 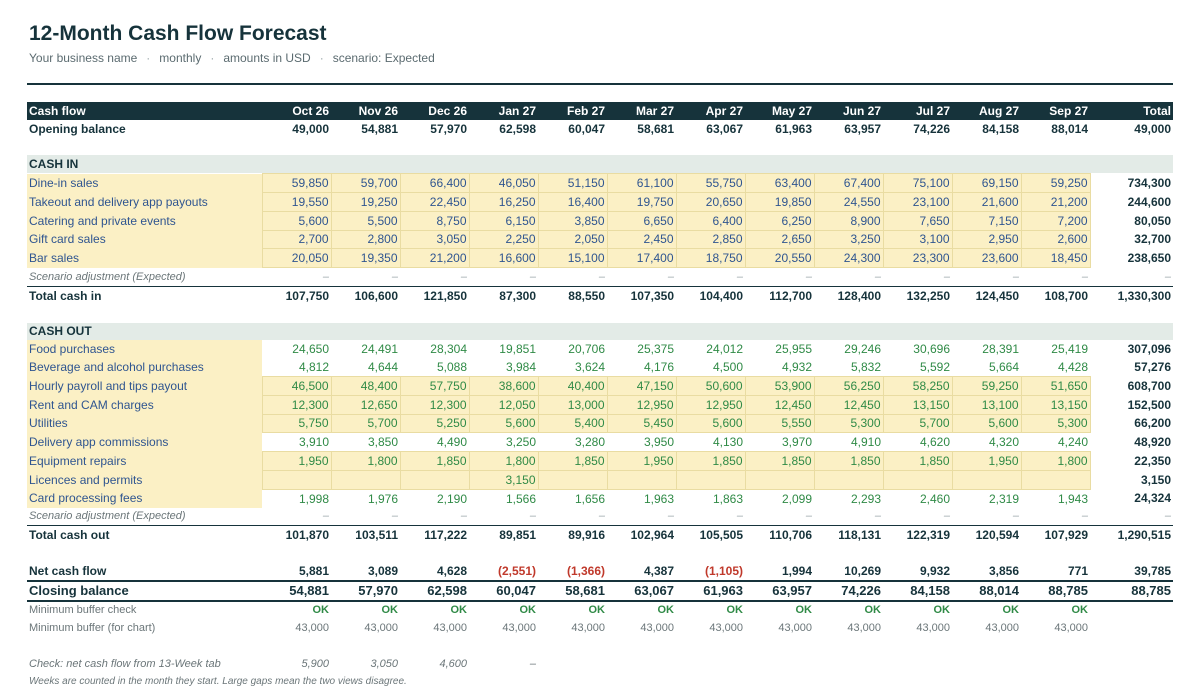 What do you see at coordinates (1055, 349) in the screenshot?
I see `cash-out-row-cell: 25,419` at bounding box center [1055, 349].